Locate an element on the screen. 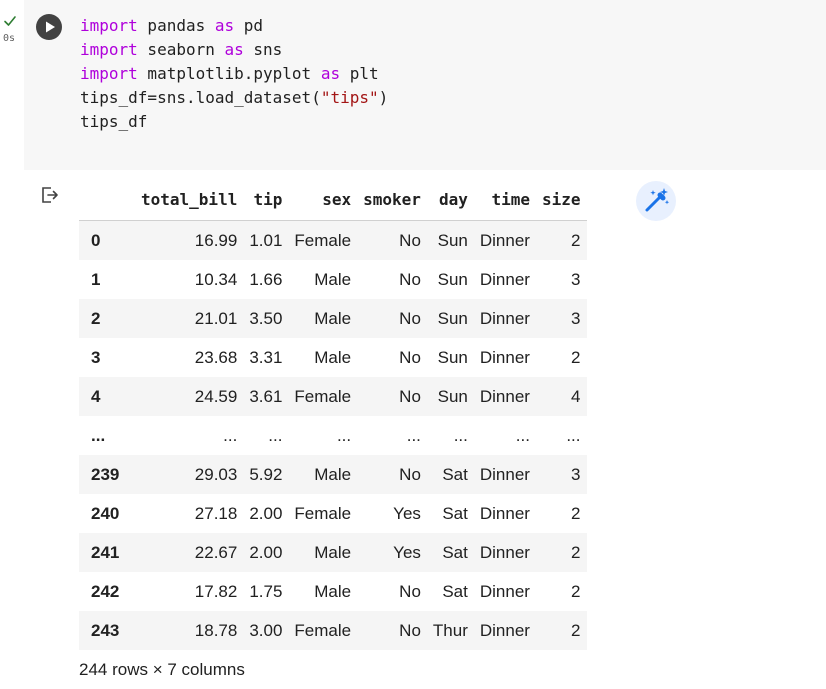 The image size is (826, 689). column-header-day: day is located at coordinates (450, 200).